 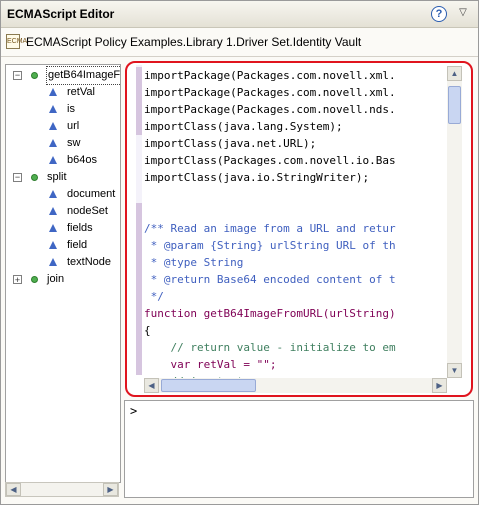 I want to click on console-prompt: >, so click(x=134, y=411).